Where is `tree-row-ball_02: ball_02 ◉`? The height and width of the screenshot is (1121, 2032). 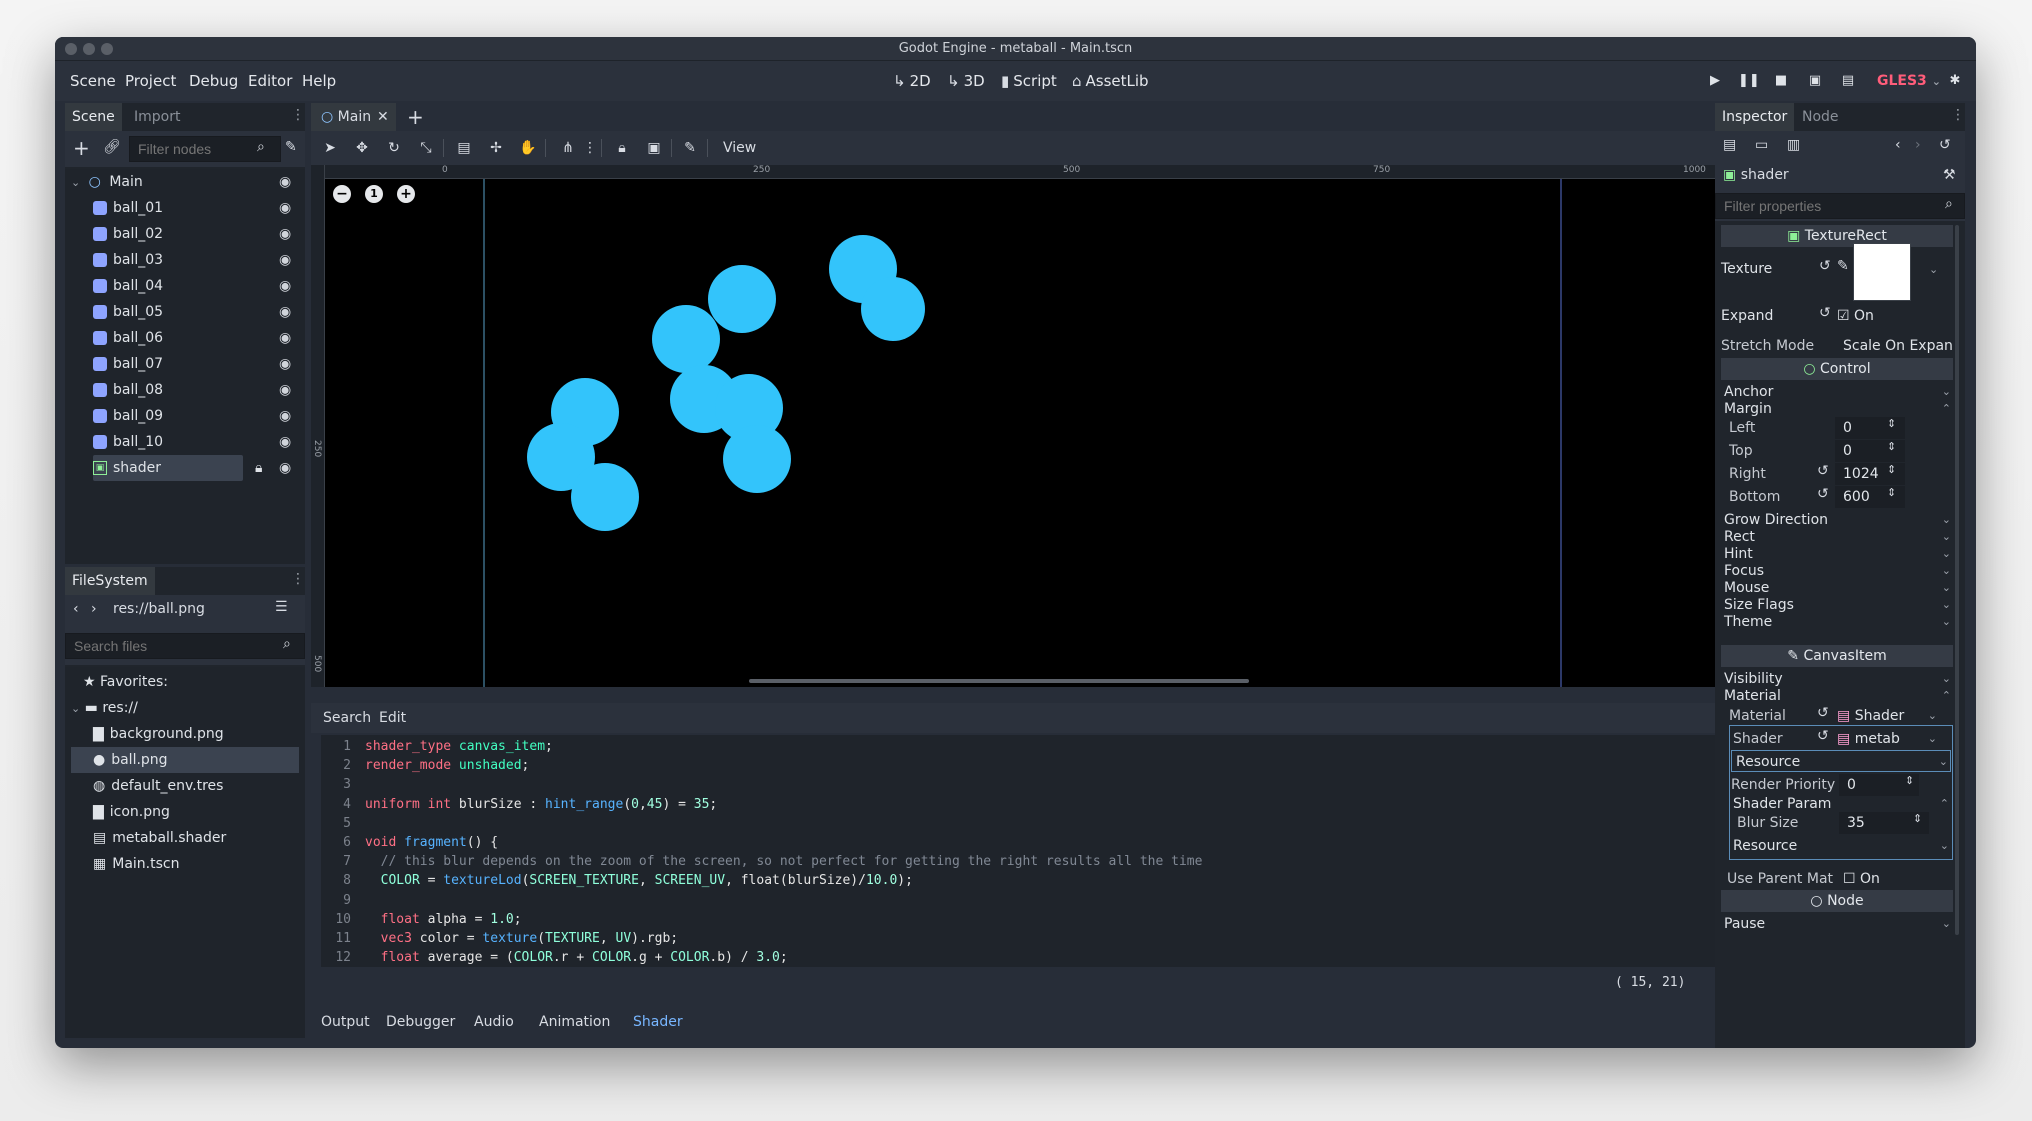 tree-row-ball_02: ball_02 ◉ is located at coordinates (185, 234).